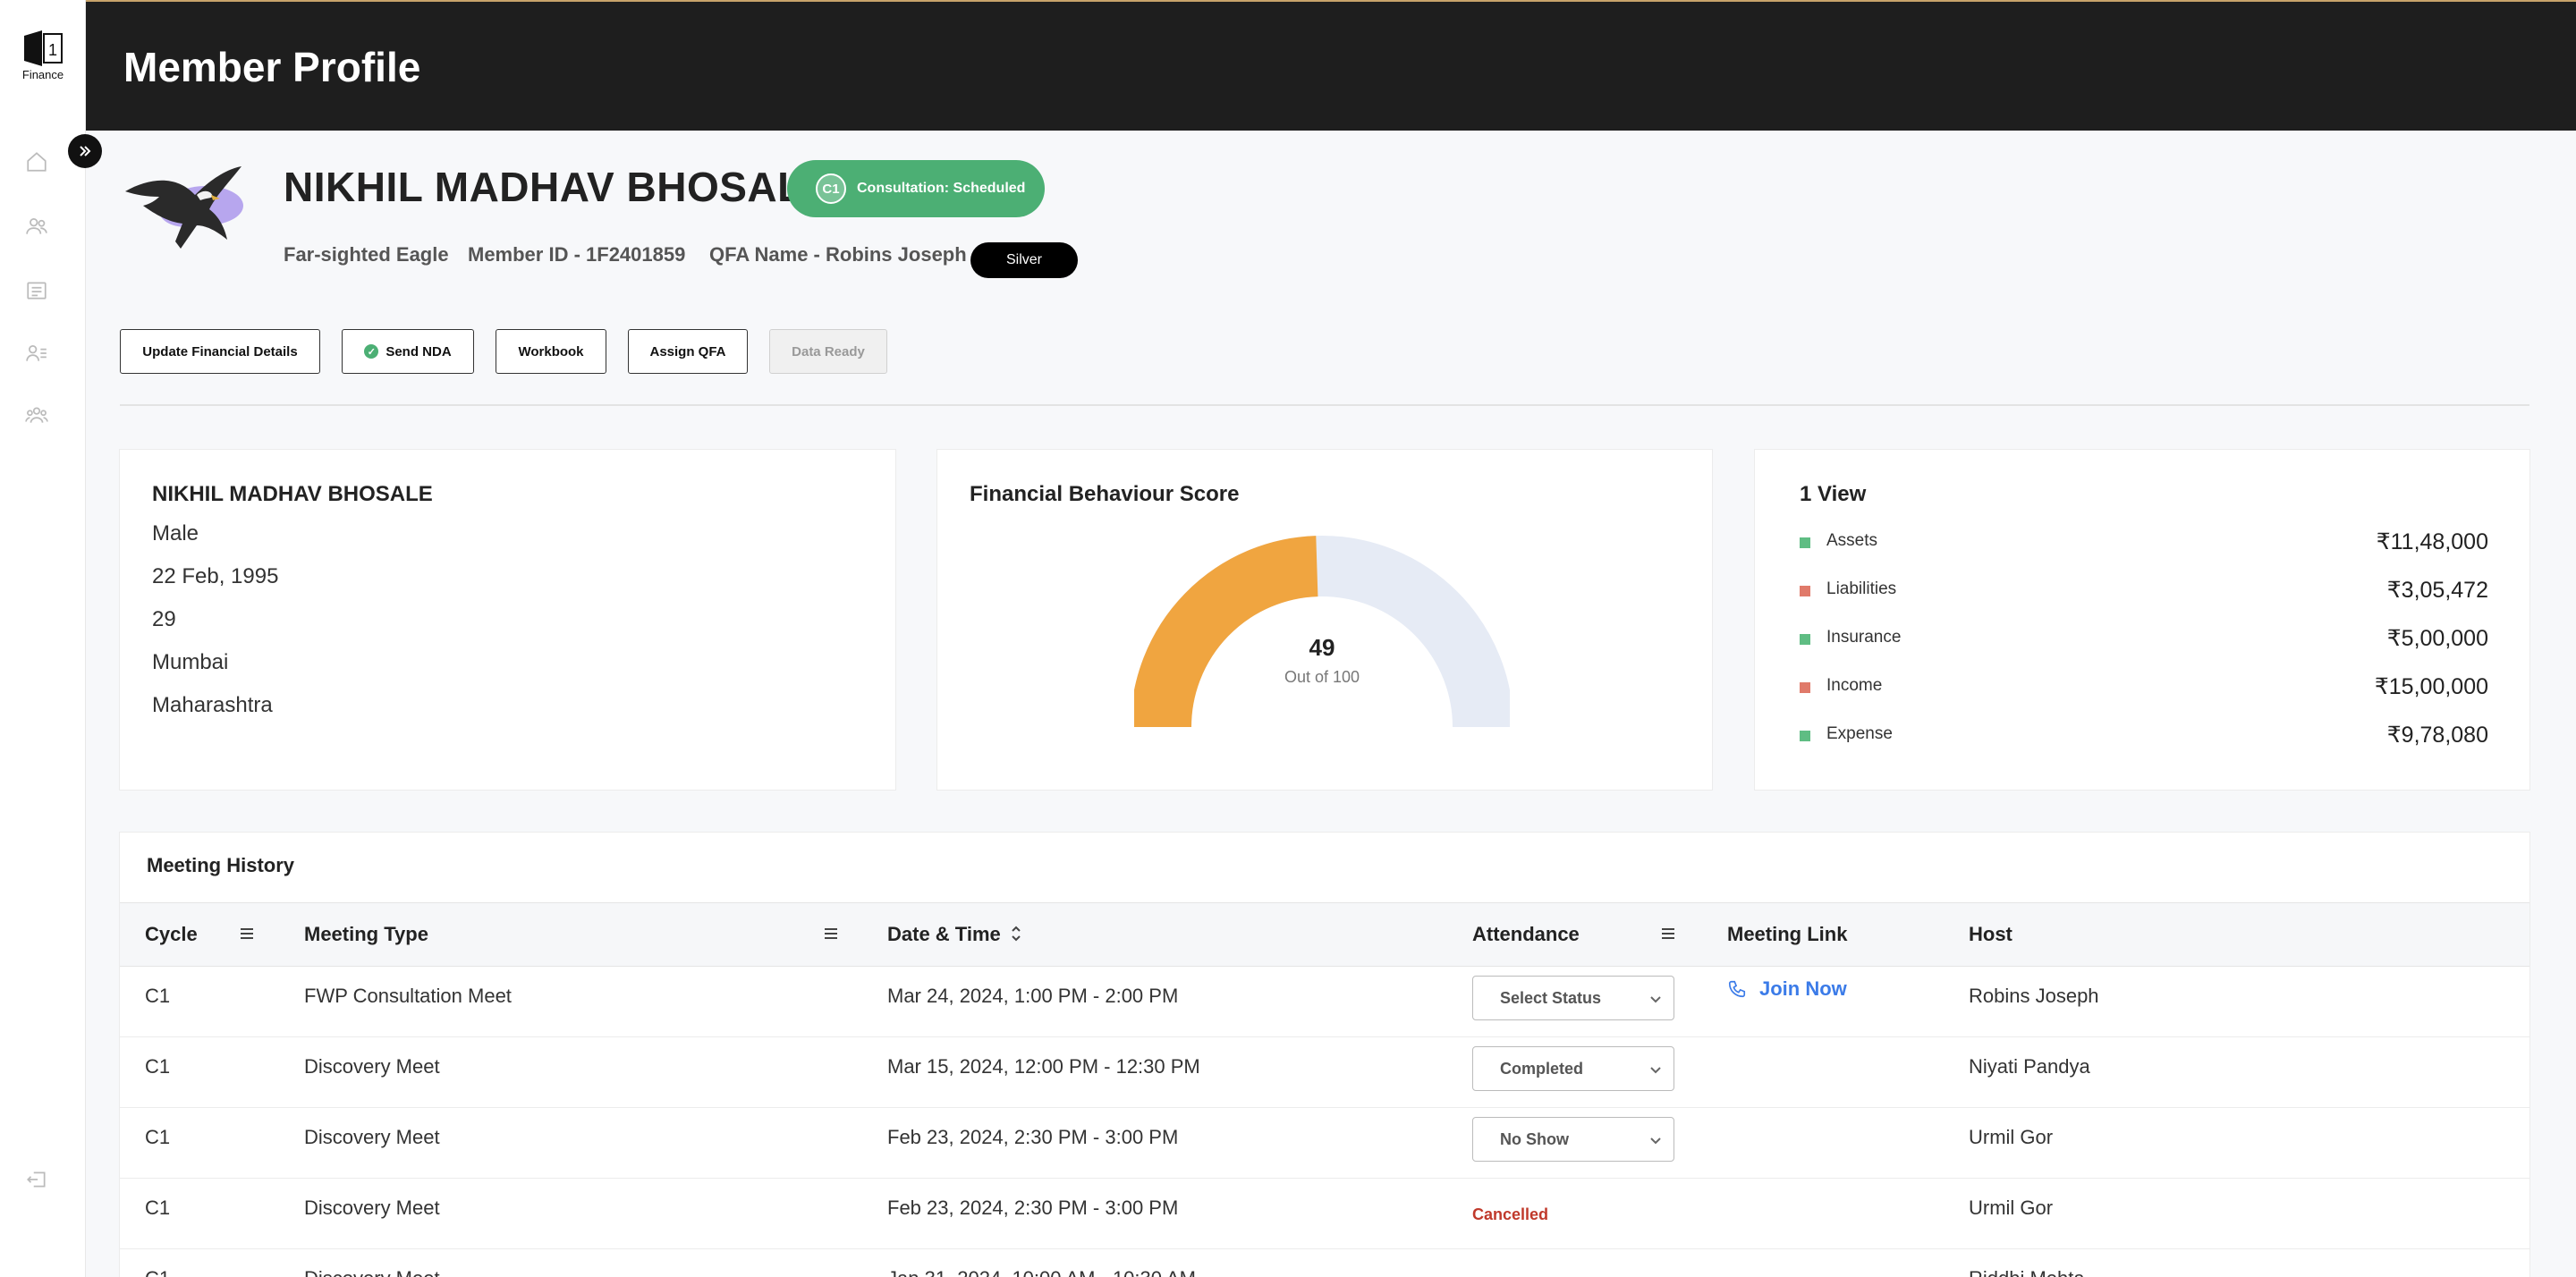 Image resolution: width=2576 pixels, height=1277 pixels. What do you see at coordinates (2011, 1137) in the screenshot?
I see `row-host: Urmil Gor` at bounding box center [2011, 1137].